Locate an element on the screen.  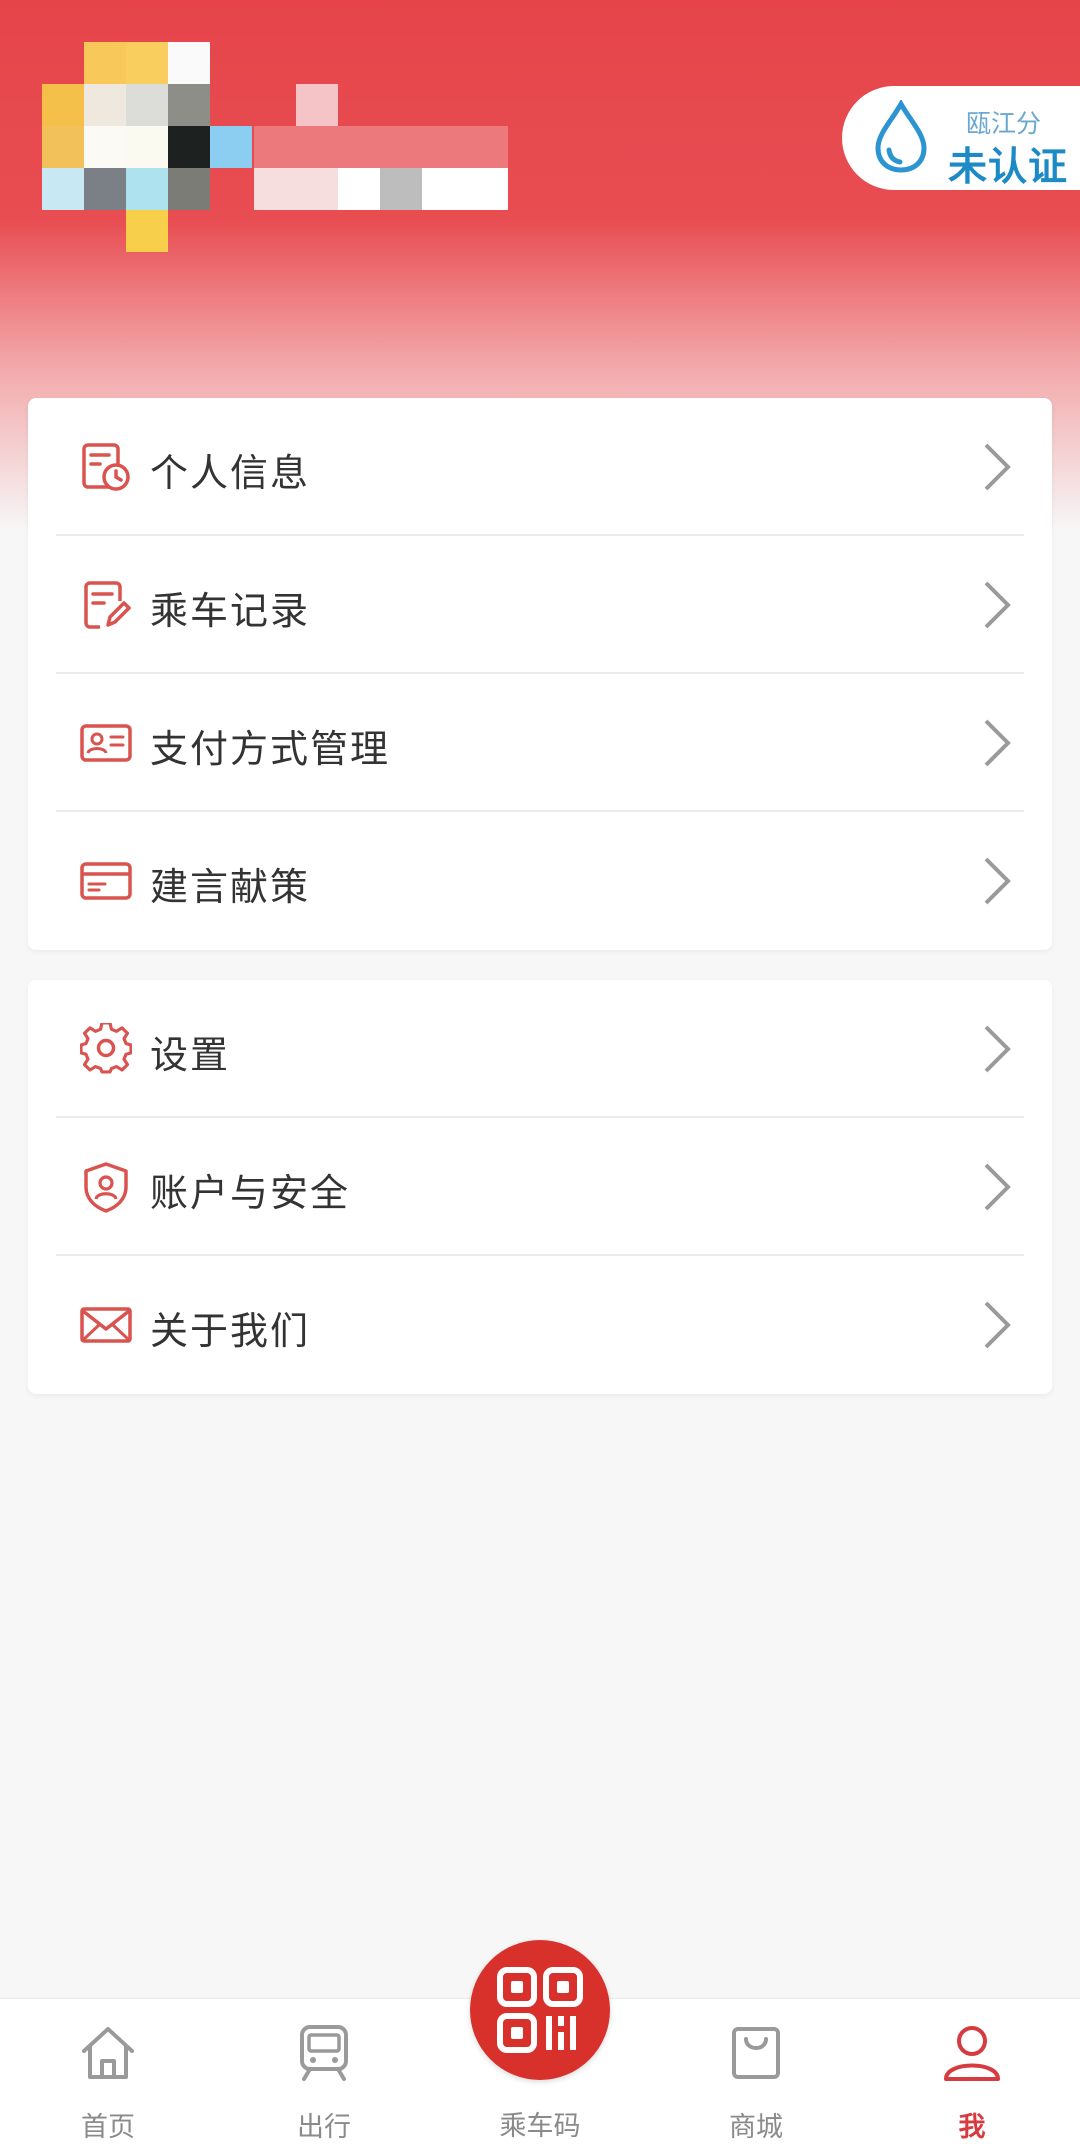
personal-info-icon is located at coordinates (106, 467).